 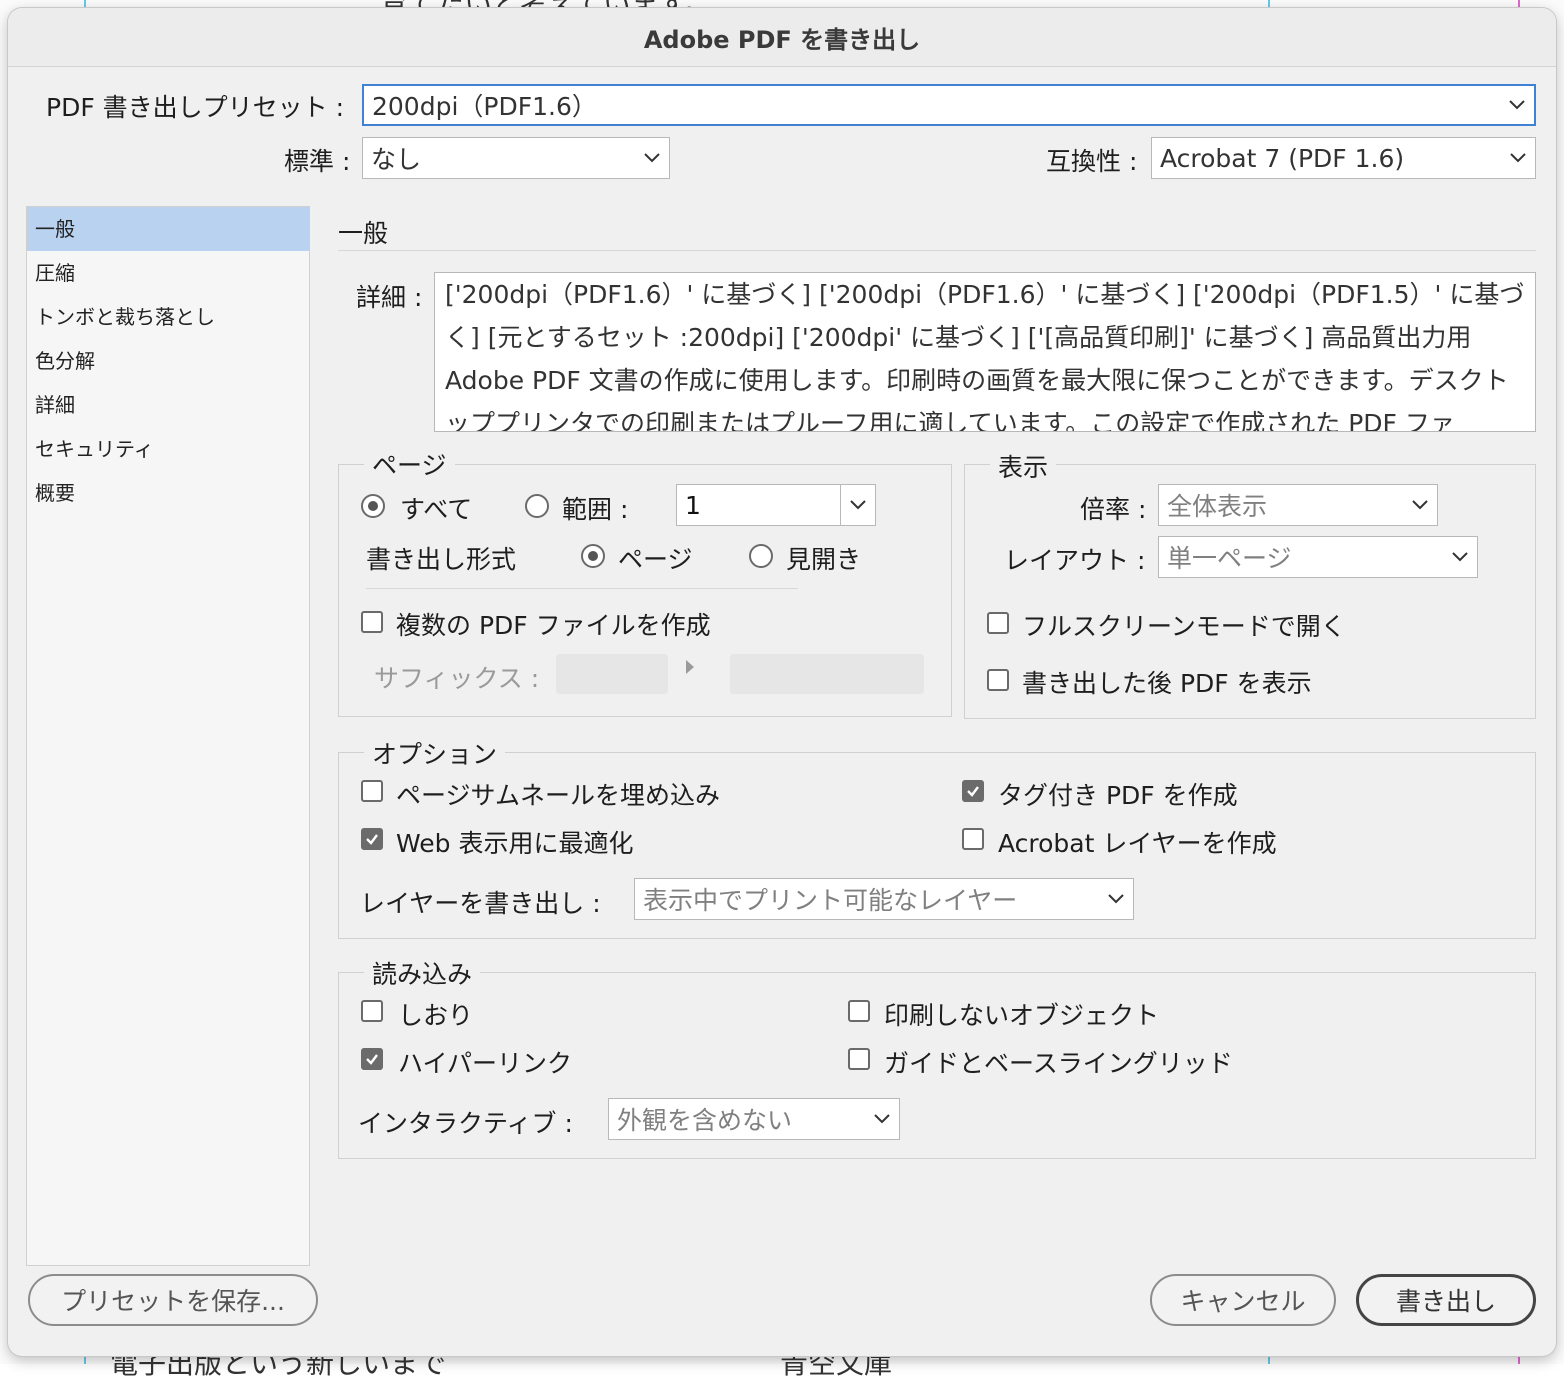 What do you see at coordinates (457, 678) in the screenshot?
I see `suffix-label: サフィックス :` at bounding box center [457, 678].